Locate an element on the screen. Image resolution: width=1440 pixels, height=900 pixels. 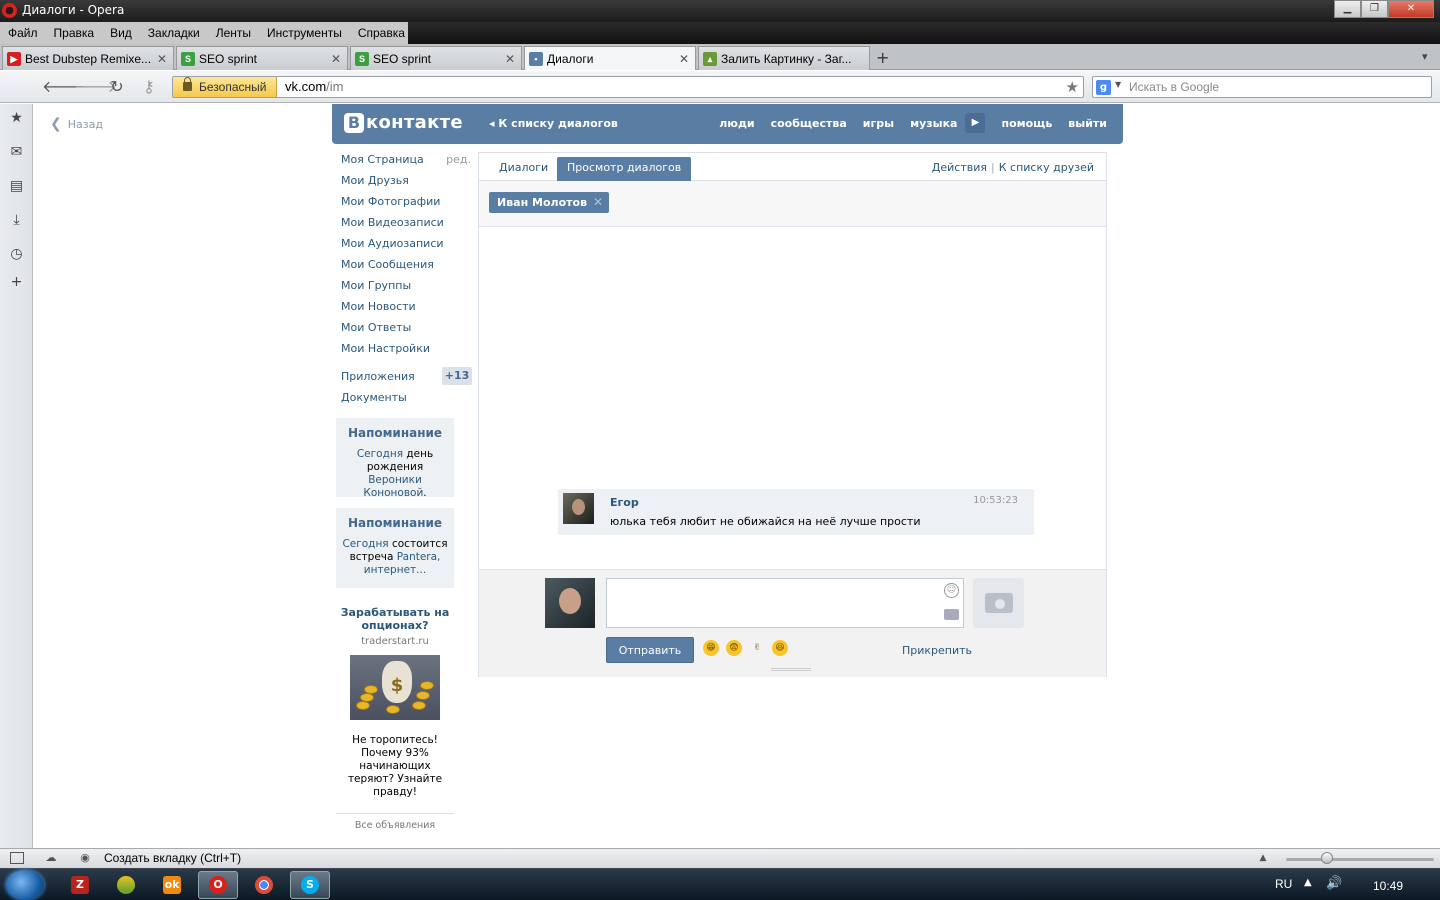
smiley-icon: ☺ is located at coordinates (951, 590).